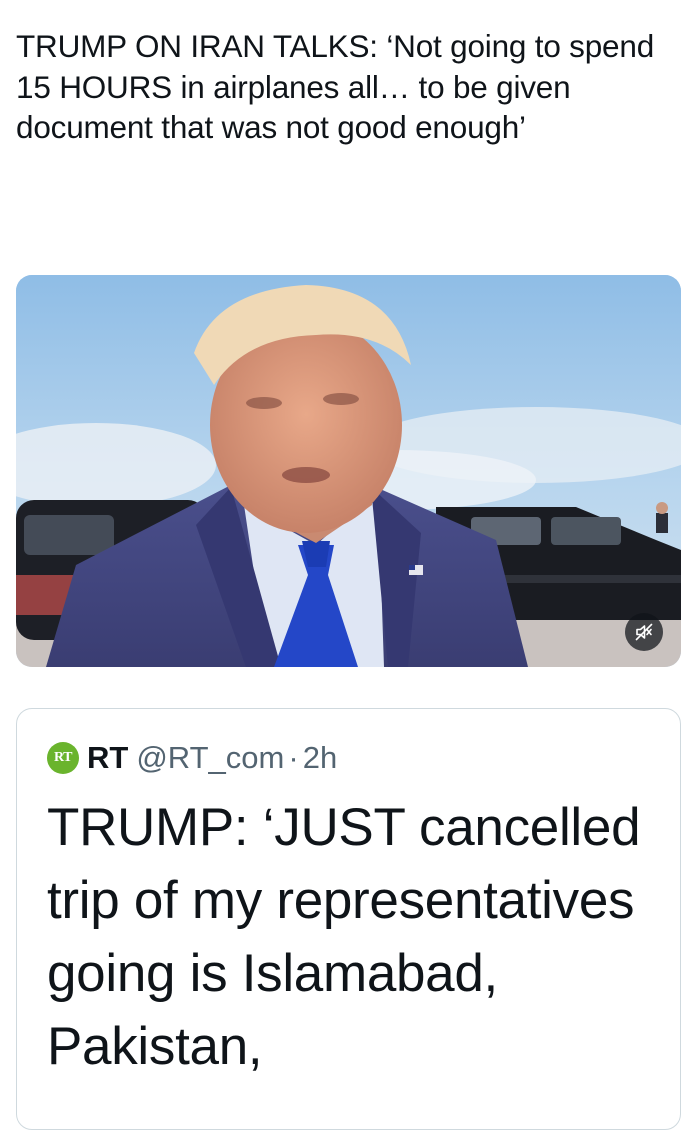  I want to click on quoted-post-header: RT RT @RT_com · 2h, so click(192, 758).